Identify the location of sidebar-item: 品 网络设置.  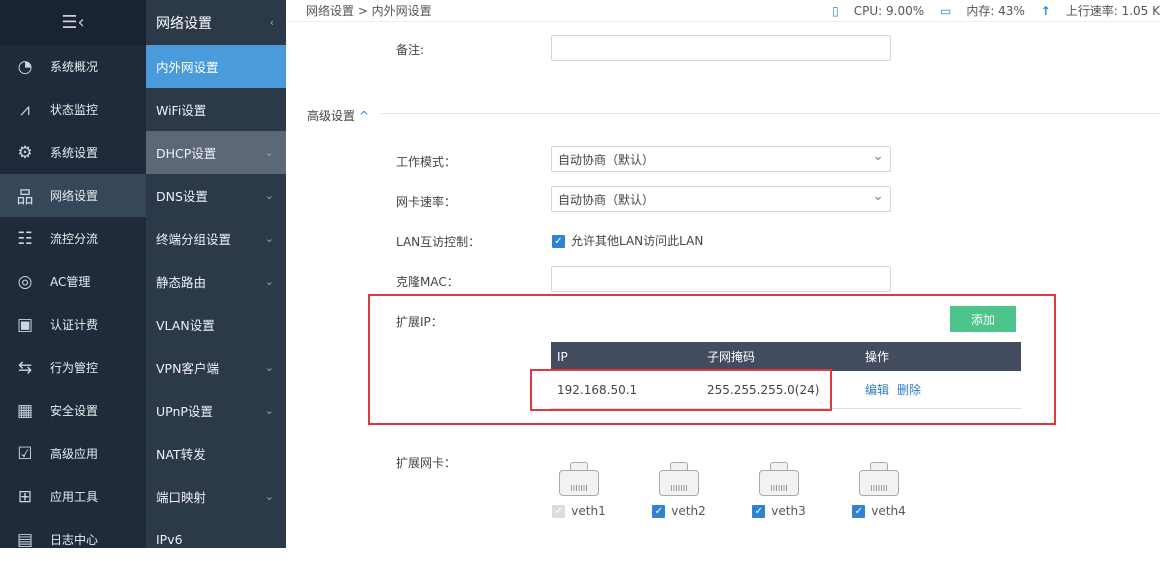
(73, 195).